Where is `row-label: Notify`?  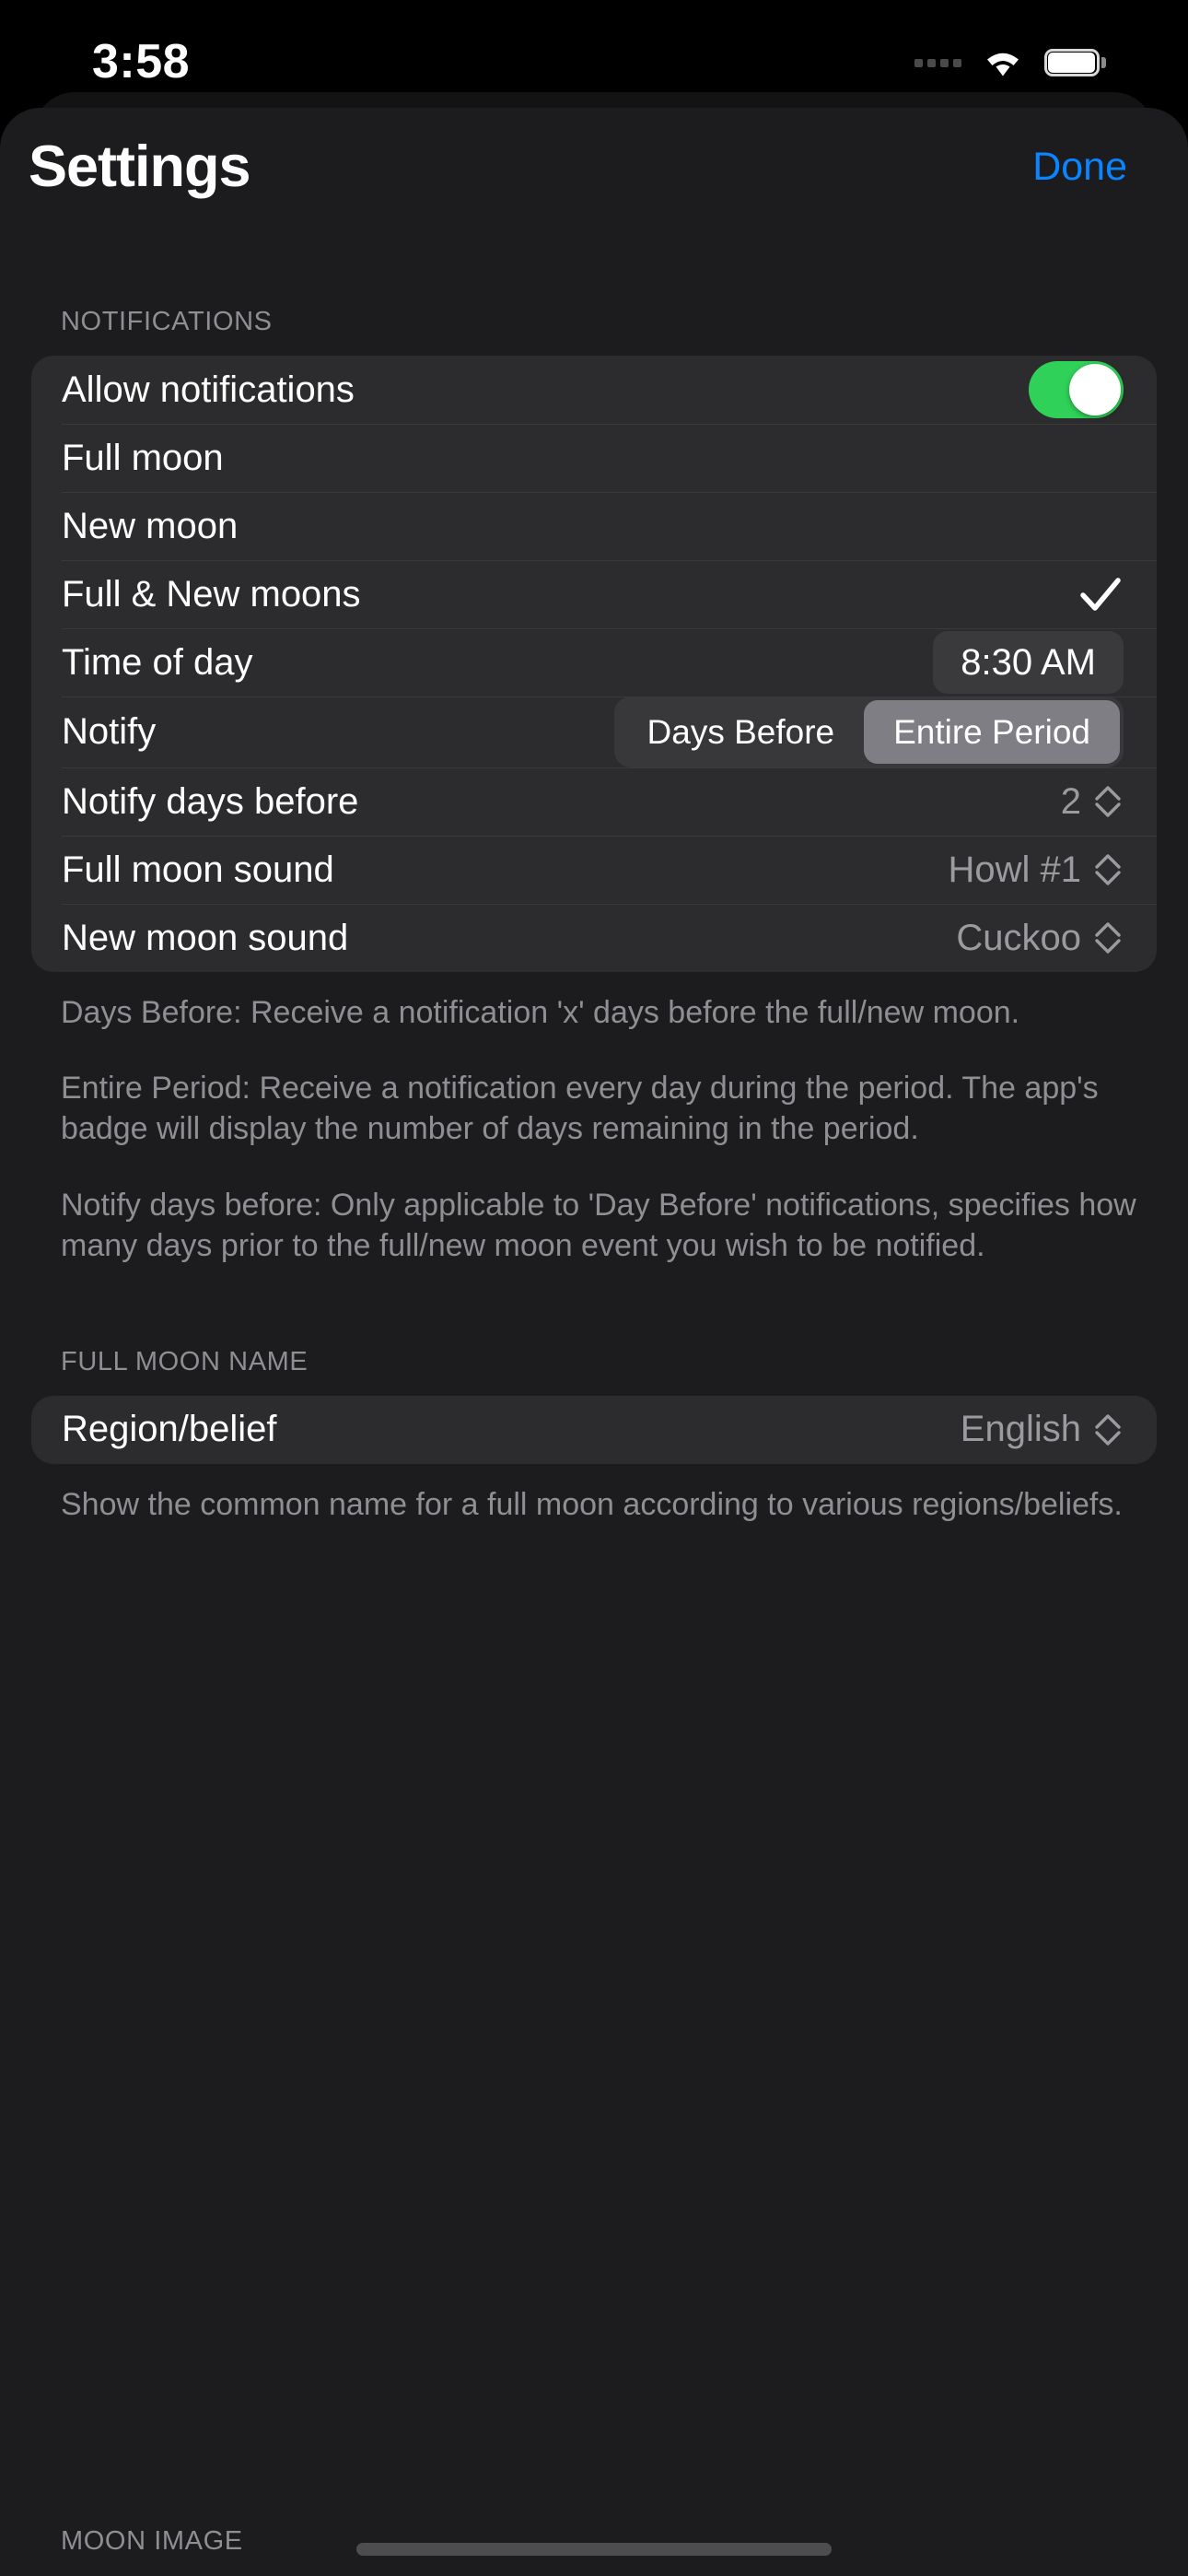
row-label: Notify is located at coordinates (109, 731).